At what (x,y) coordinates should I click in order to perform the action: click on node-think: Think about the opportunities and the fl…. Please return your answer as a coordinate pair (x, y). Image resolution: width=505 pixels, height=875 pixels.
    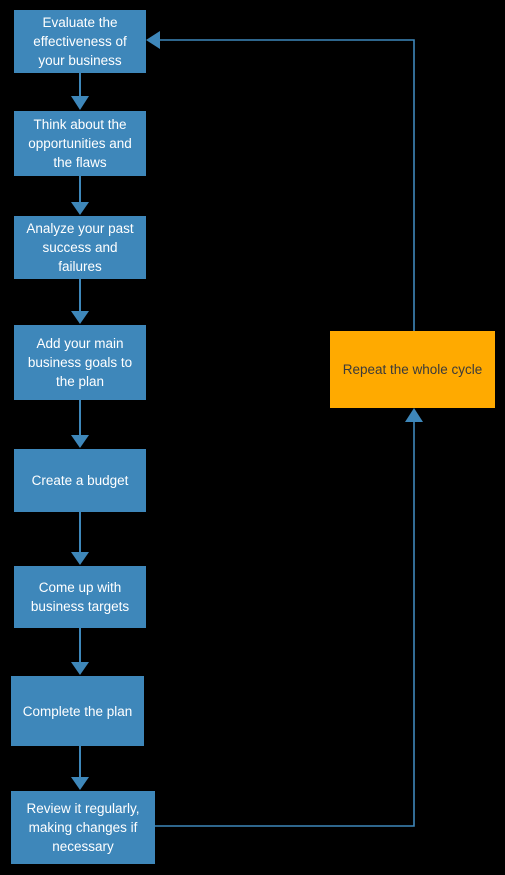
    Looking at the image, I should click on (80, 143).